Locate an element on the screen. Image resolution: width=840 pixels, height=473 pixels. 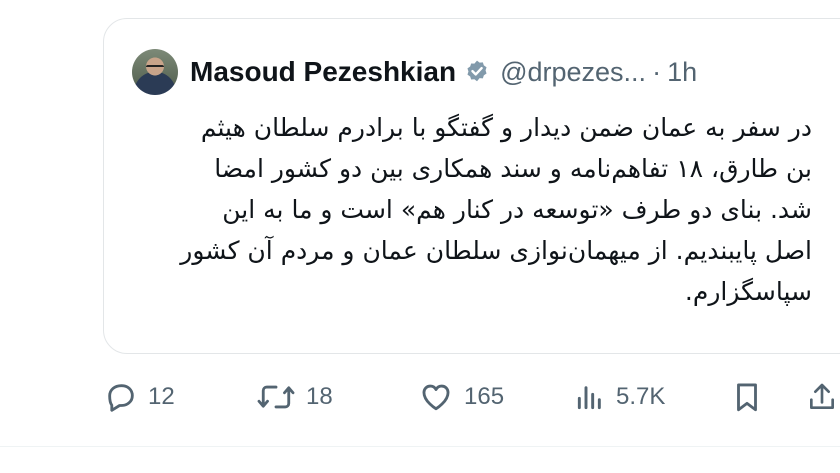
like-button: 165 is located at coordinates (461, 397).